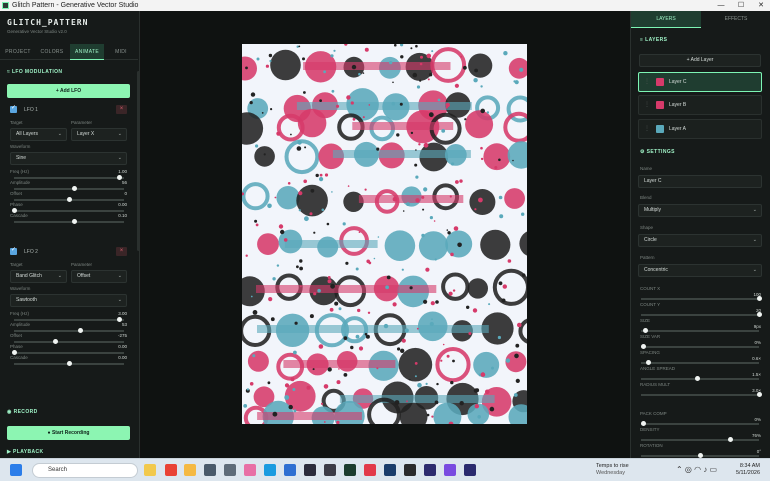 This screenshot has height=481, width=770. Describe the element at coordinates (696, 469) in the screenshot. I see `system-tray-icons: ⌃ ◎ ◠ ♪ ▭` at that location.